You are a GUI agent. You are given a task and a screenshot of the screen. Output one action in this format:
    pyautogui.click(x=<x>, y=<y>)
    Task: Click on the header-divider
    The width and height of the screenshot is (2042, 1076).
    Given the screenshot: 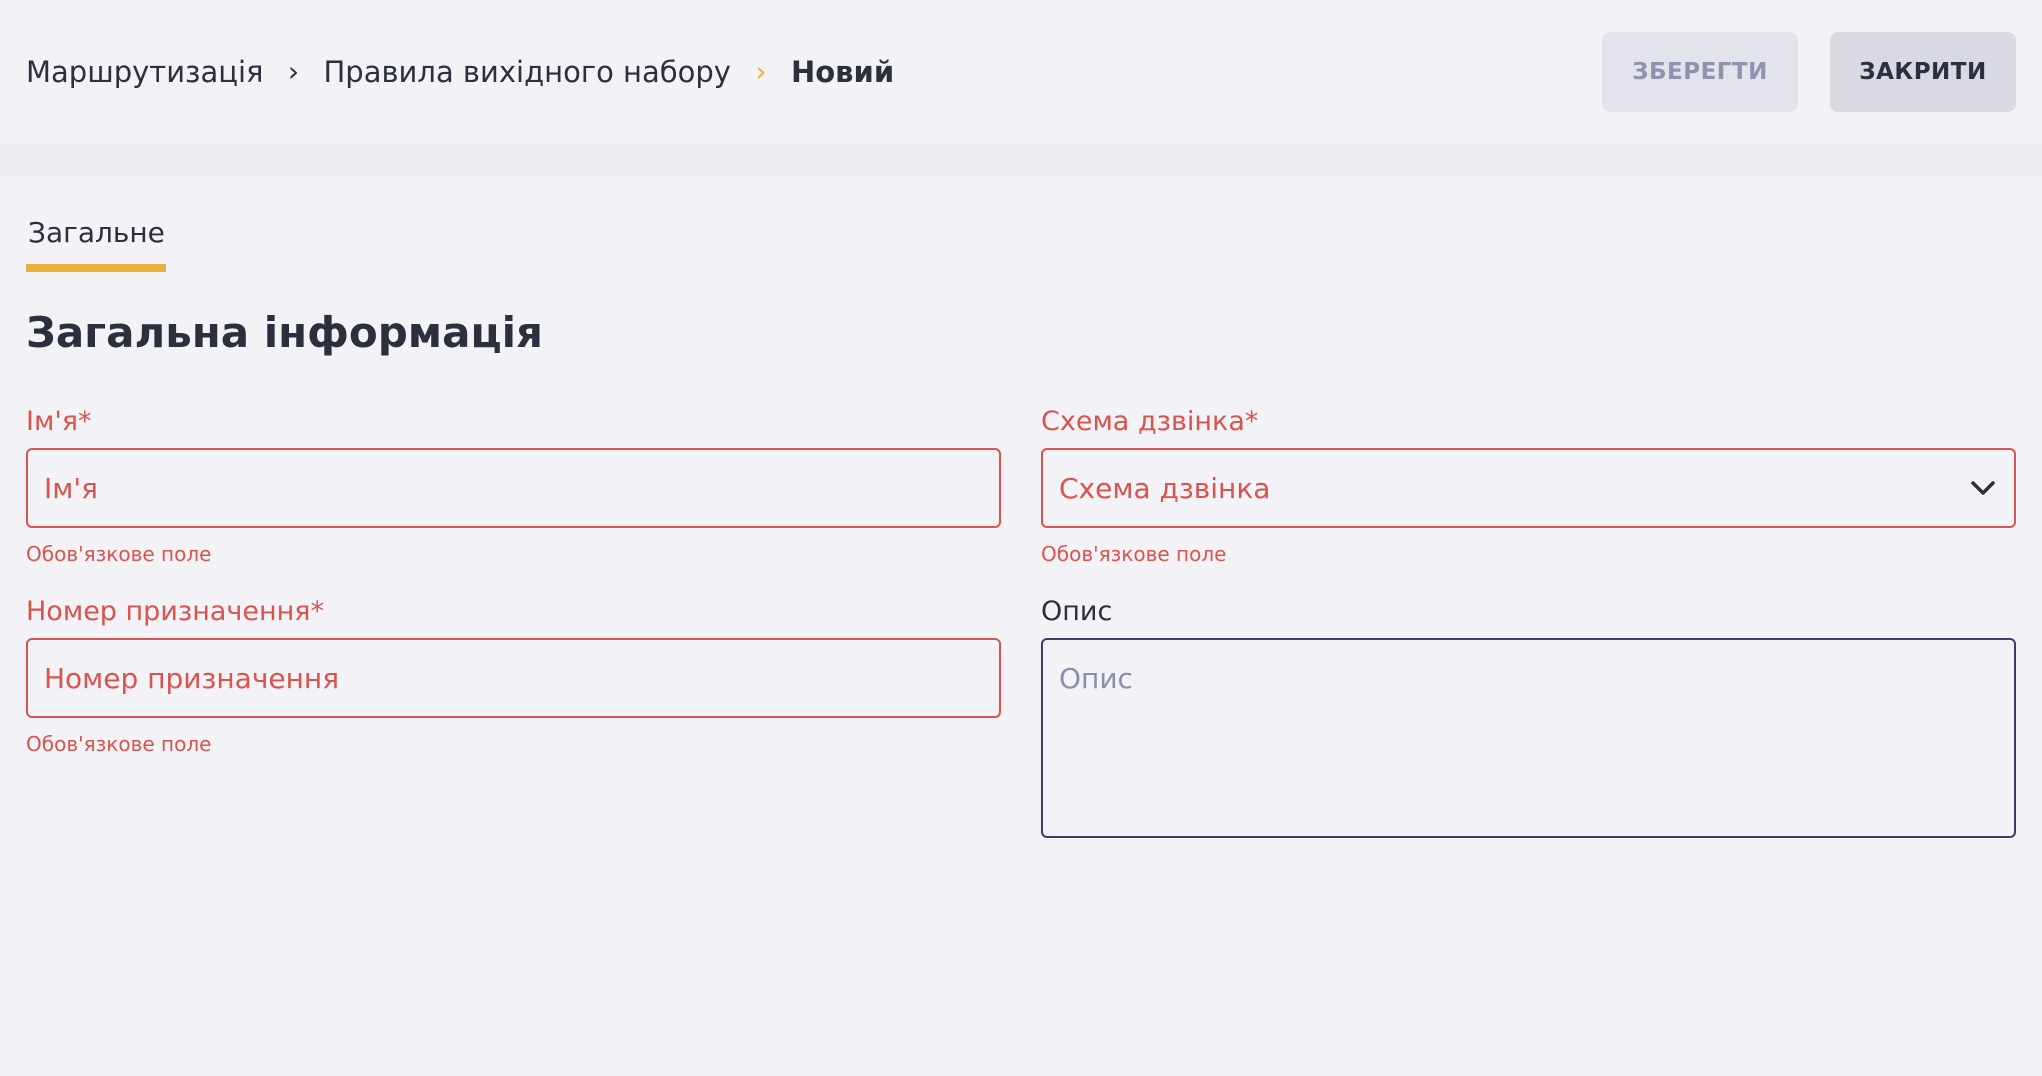 What is the action you would take?
    pyautogui.click(x=1021, y=160)
    